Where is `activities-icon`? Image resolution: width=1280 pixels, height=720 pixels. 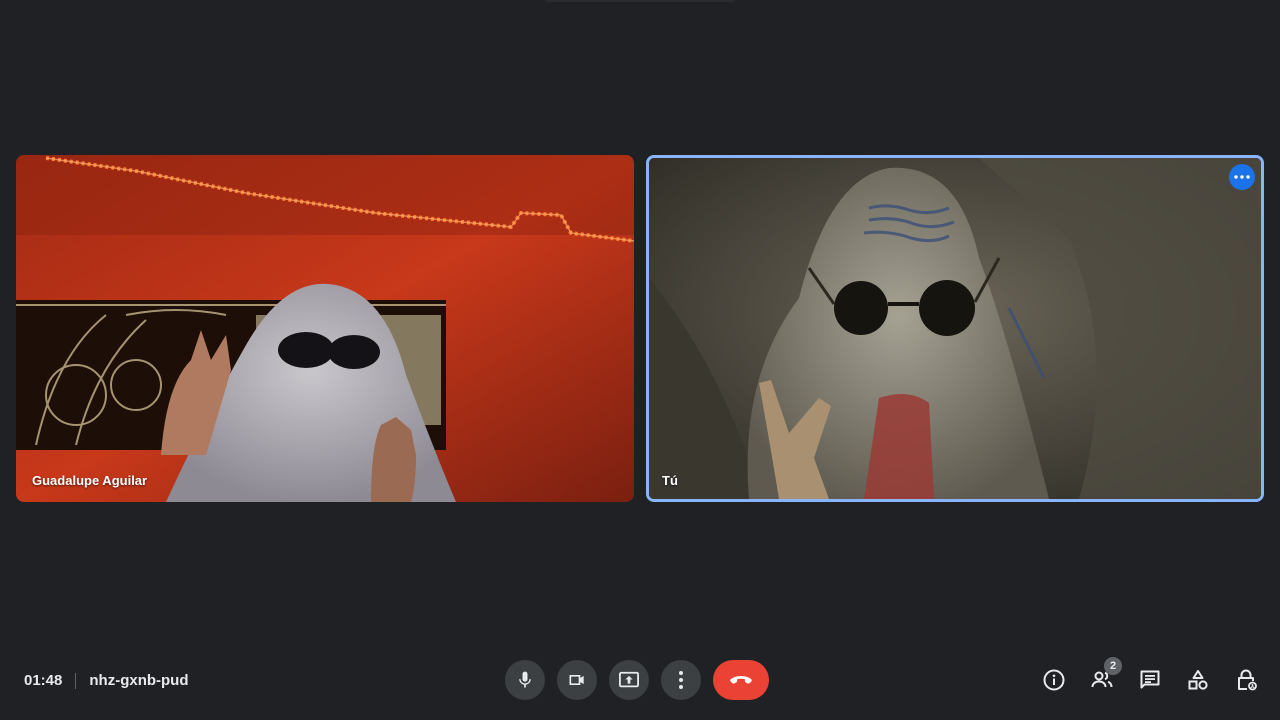
activities-icon is located at coordinates (1198, 680).